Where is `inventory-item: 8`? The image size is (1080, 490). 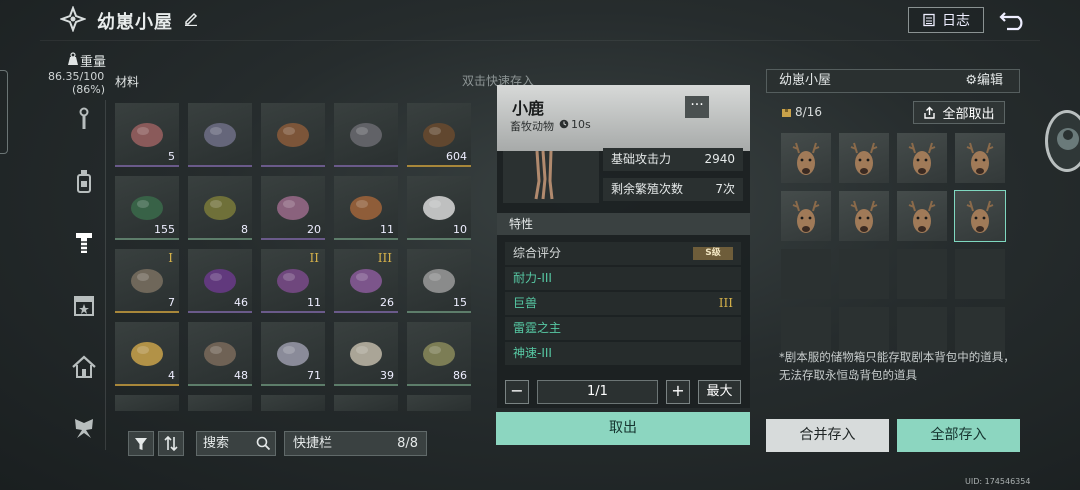 inventory-item: 8 is located at coordinates (220, 208).